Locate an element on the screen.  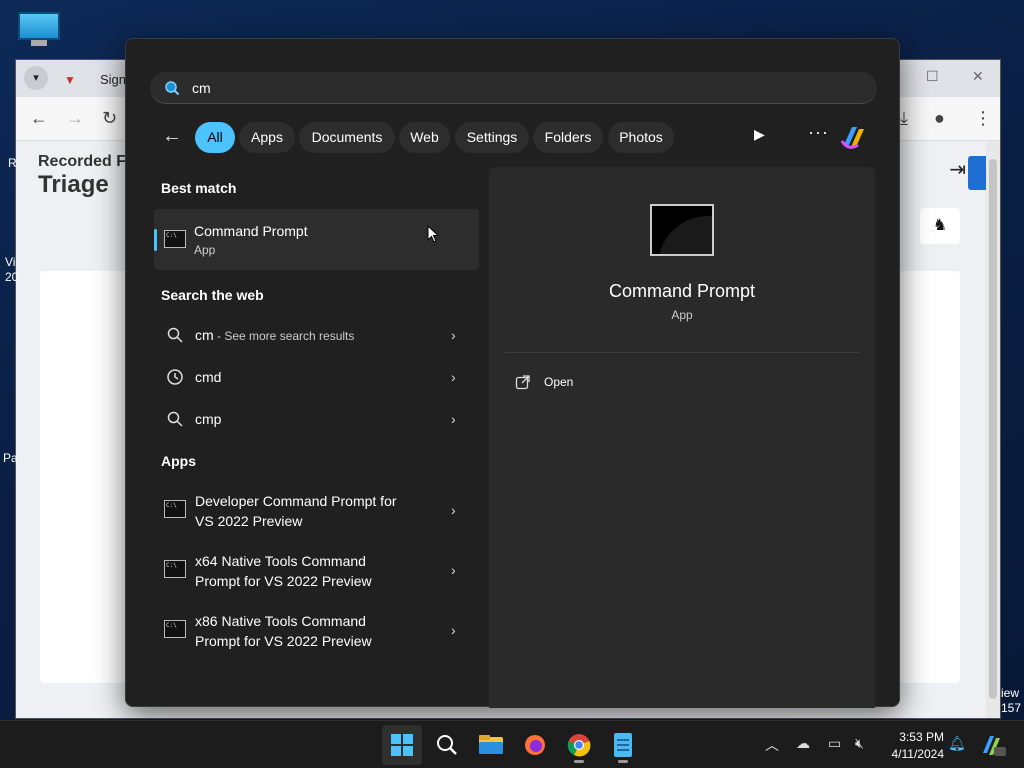
selection-accent is located at coordinates (155, 240).